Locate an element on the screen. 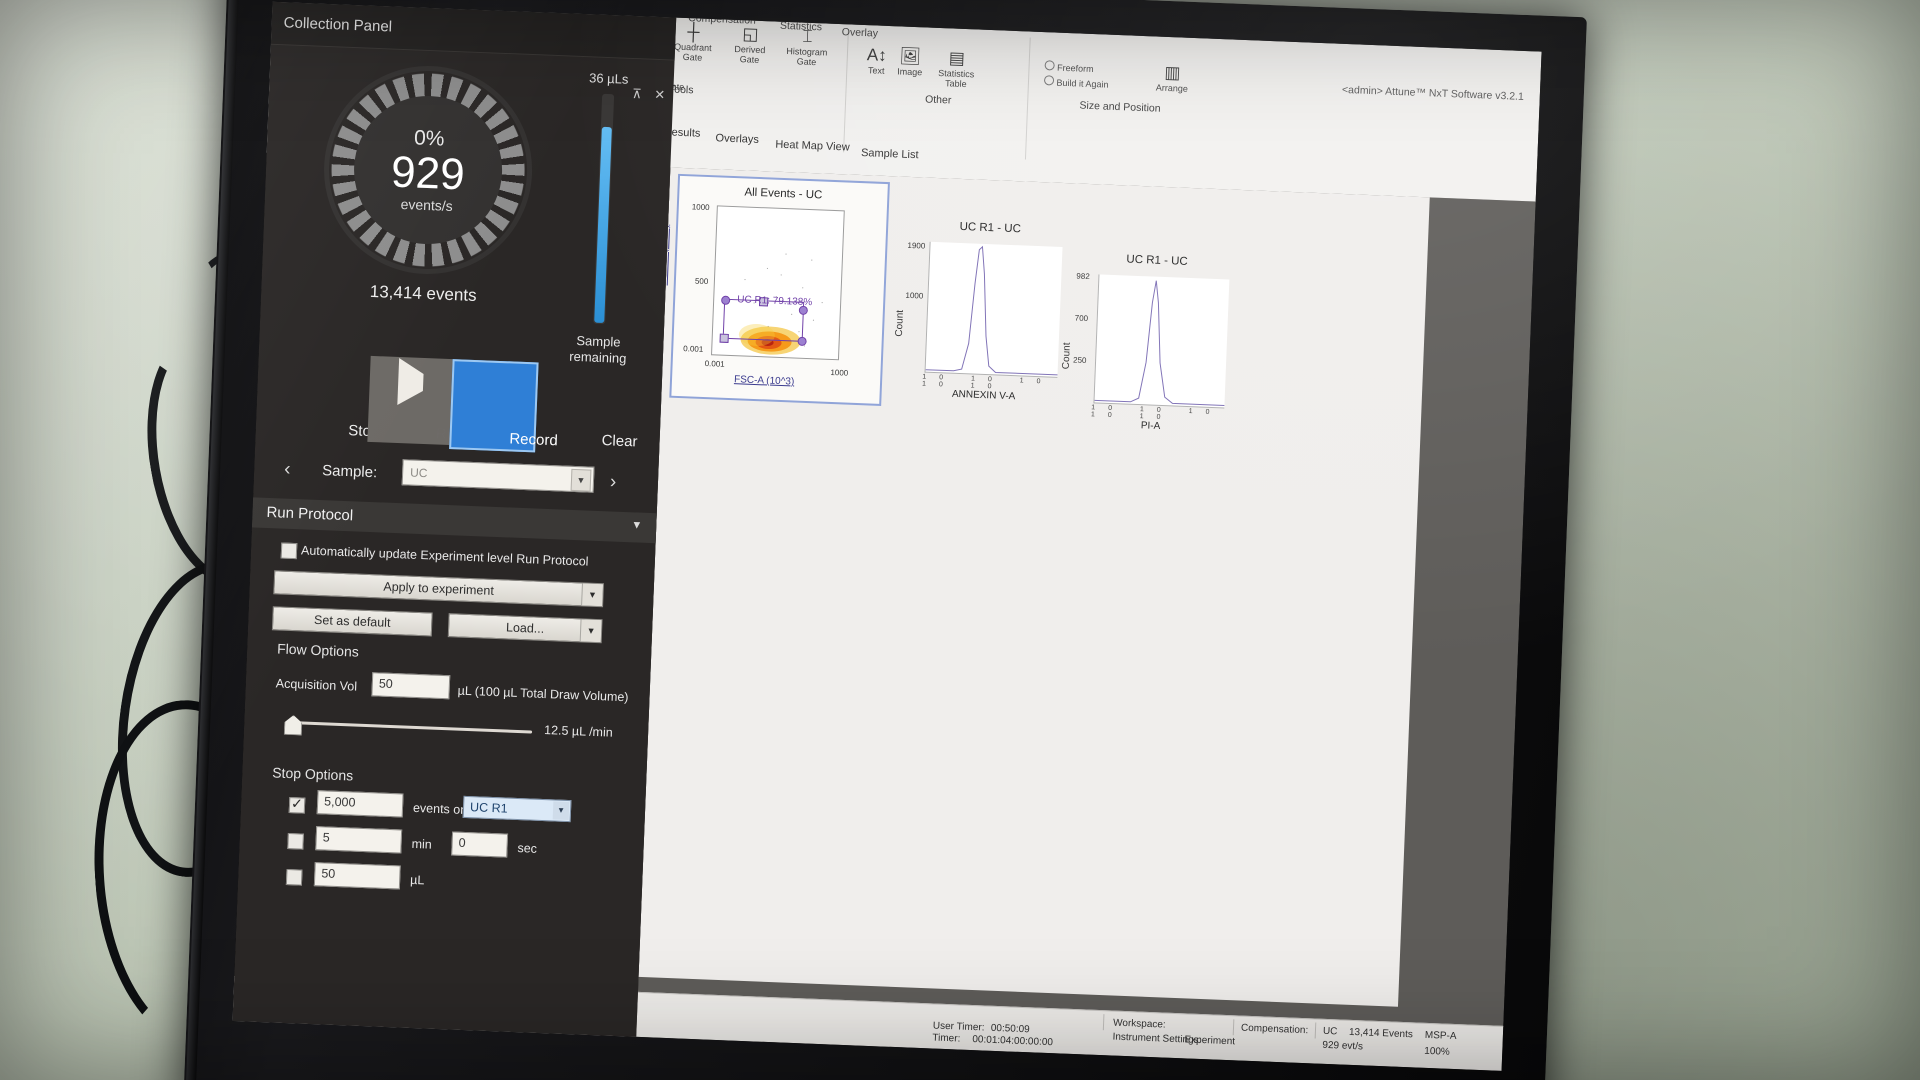 This screenshot has width=1920, height=1080. clear-button: Clear is located at coordinates (587, 407).